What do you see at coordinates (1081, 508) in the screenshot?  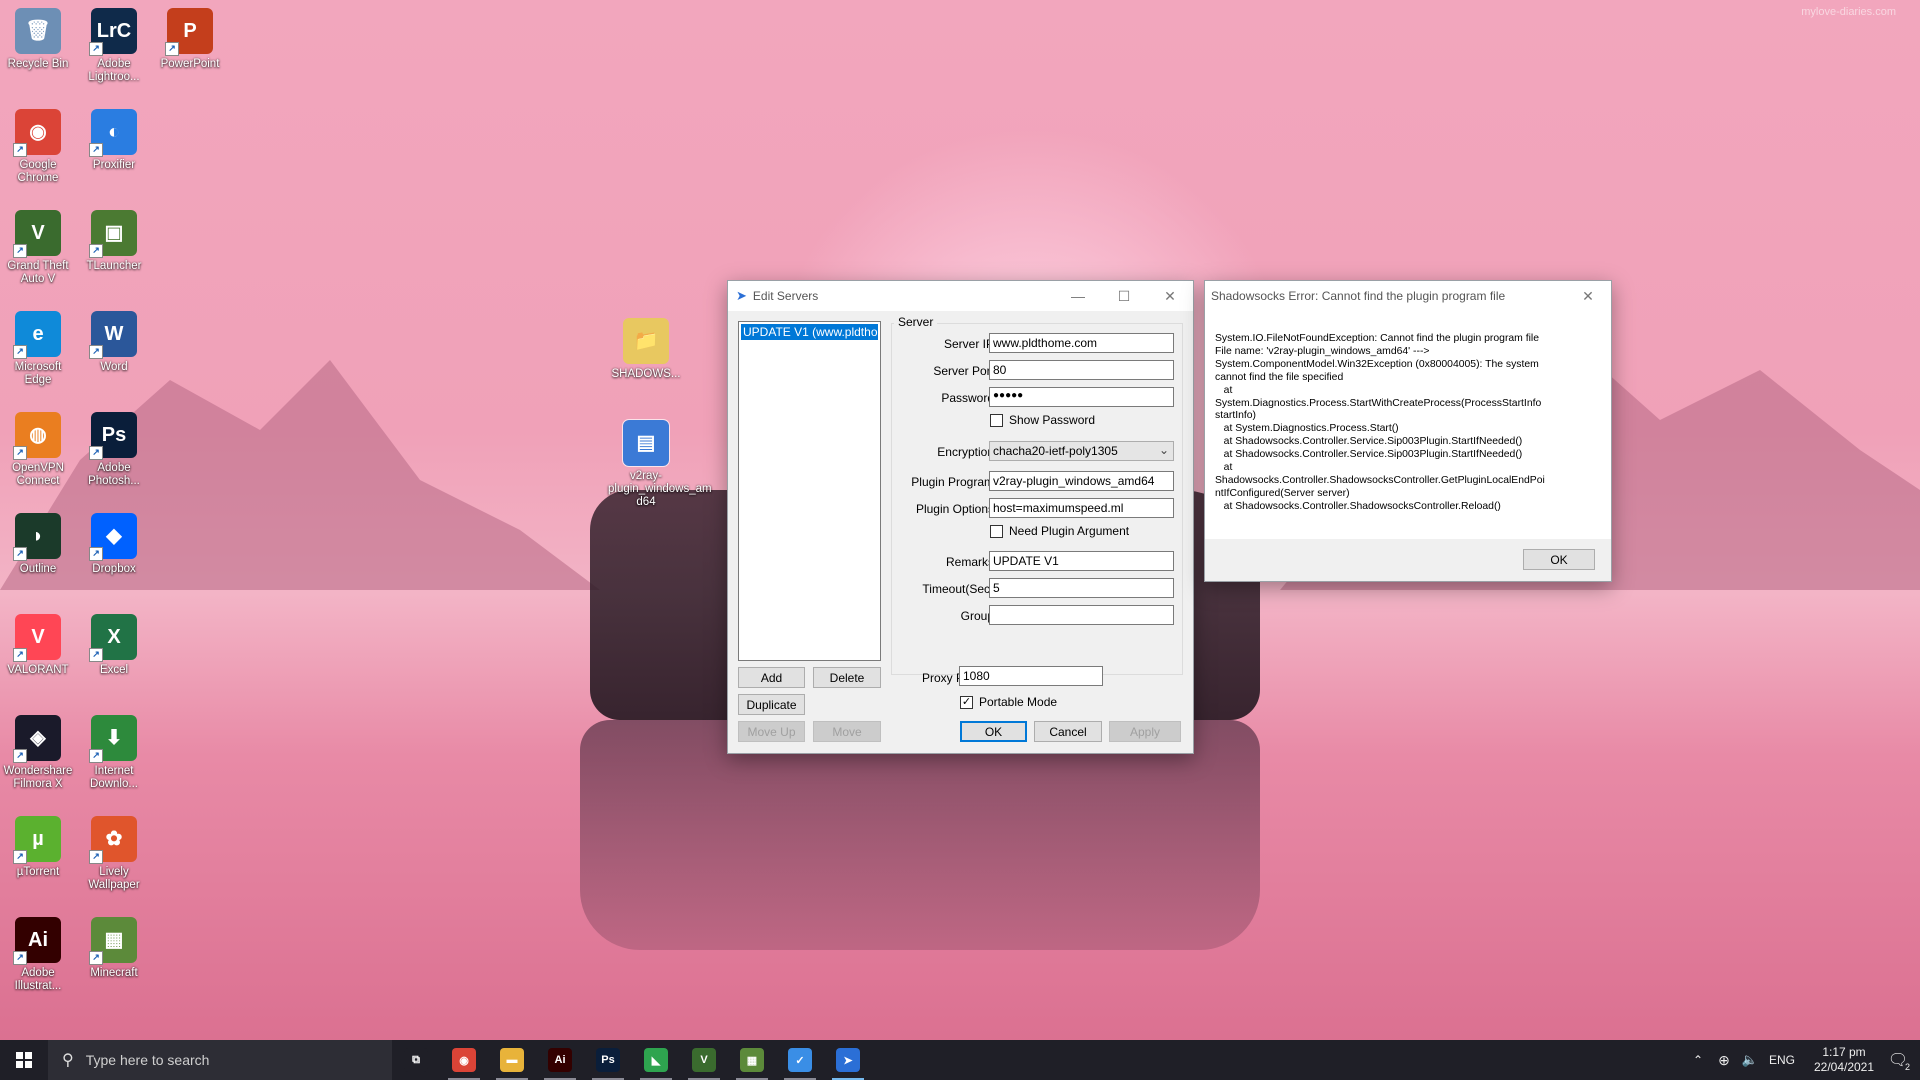 I see `plugin-options-input: host=maximumspeed.ml` at bounding box center [1081, 508].